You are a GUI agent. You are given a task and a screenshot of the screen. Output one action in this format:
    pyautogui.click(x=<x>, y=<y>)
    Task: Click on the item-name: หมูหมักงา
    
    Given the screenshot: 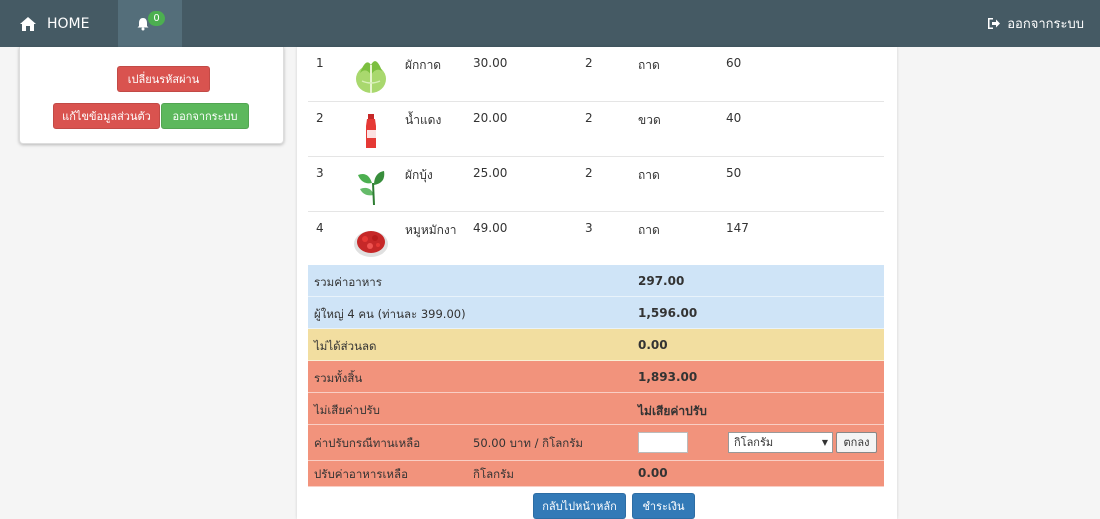 What is the action you would take?
    pyautogui.click(x=431, y=230)
    